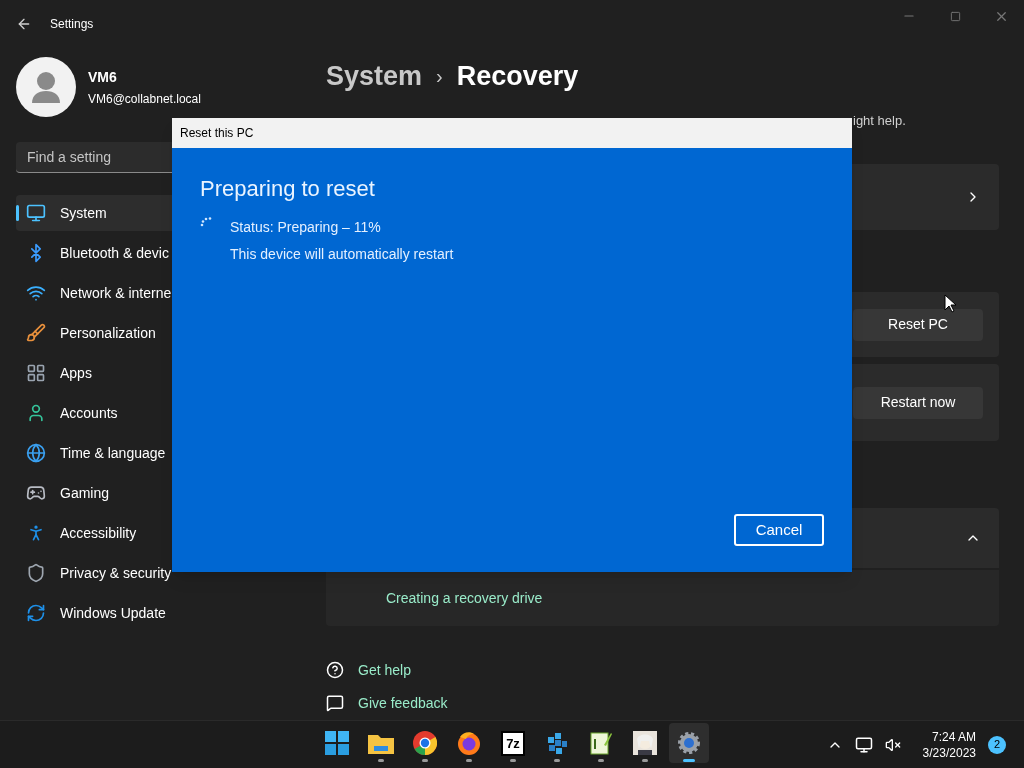 The image size is (1024, 768). Describe the element at coordinates (557, 743) in the screenshot. I see `cube-icon` at that location.